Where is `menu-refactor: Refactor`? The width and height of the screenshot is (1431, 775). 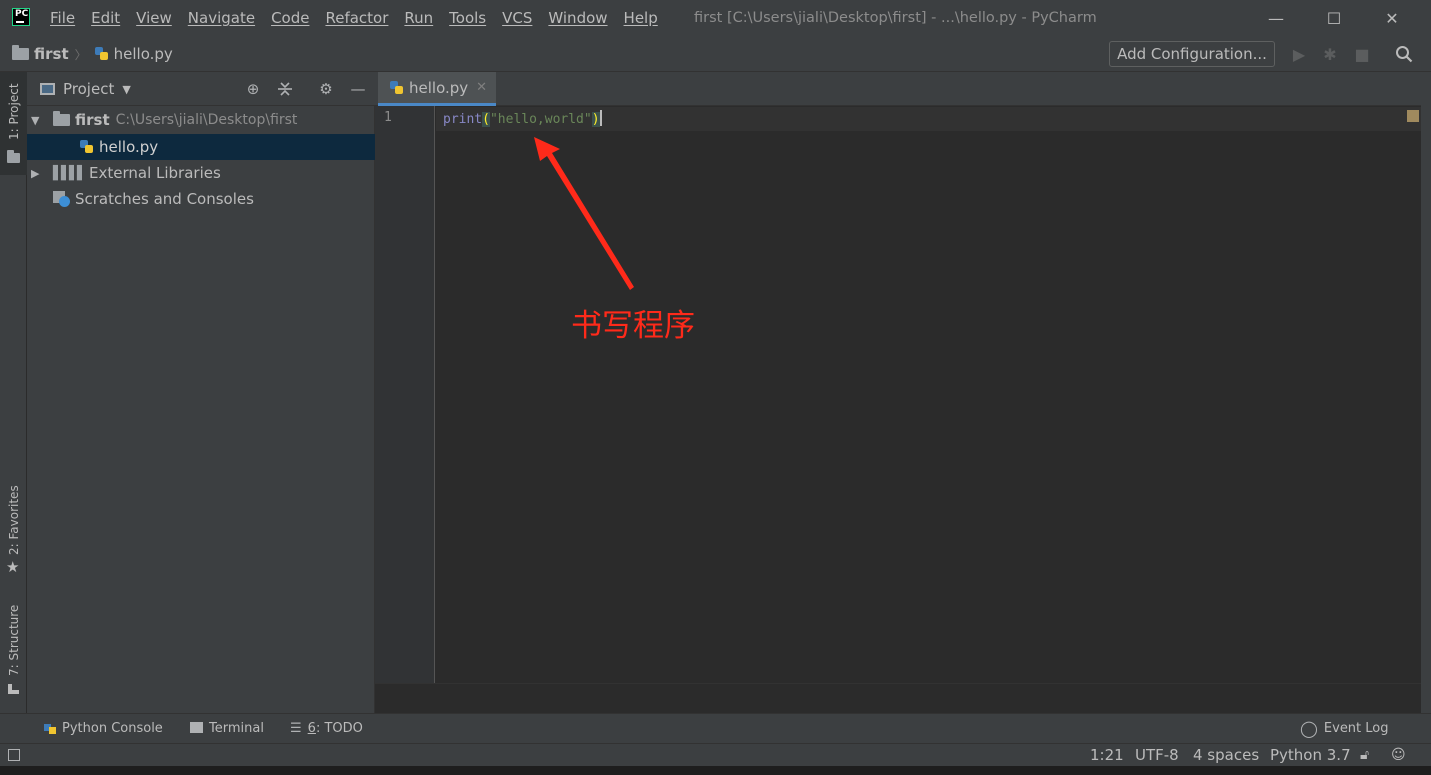
menu-refactor: Refactor is located at coordinates (356, 18).